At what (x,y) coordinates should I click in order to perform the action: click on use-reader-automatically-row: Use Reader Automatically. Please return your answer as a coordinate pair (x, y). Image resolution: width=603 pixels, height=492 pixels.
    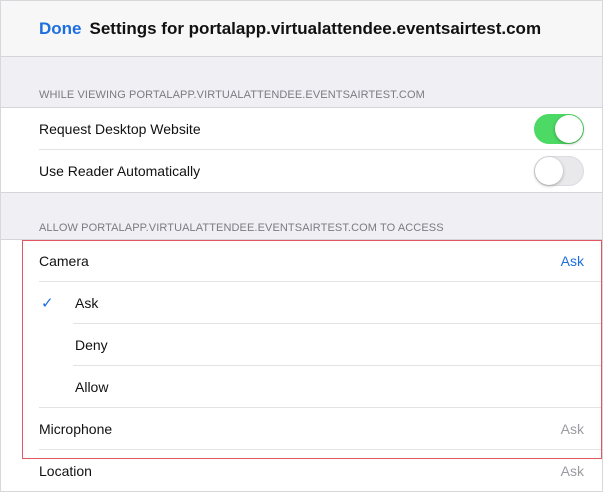
    Looking at the image, I should click on (301, 171).